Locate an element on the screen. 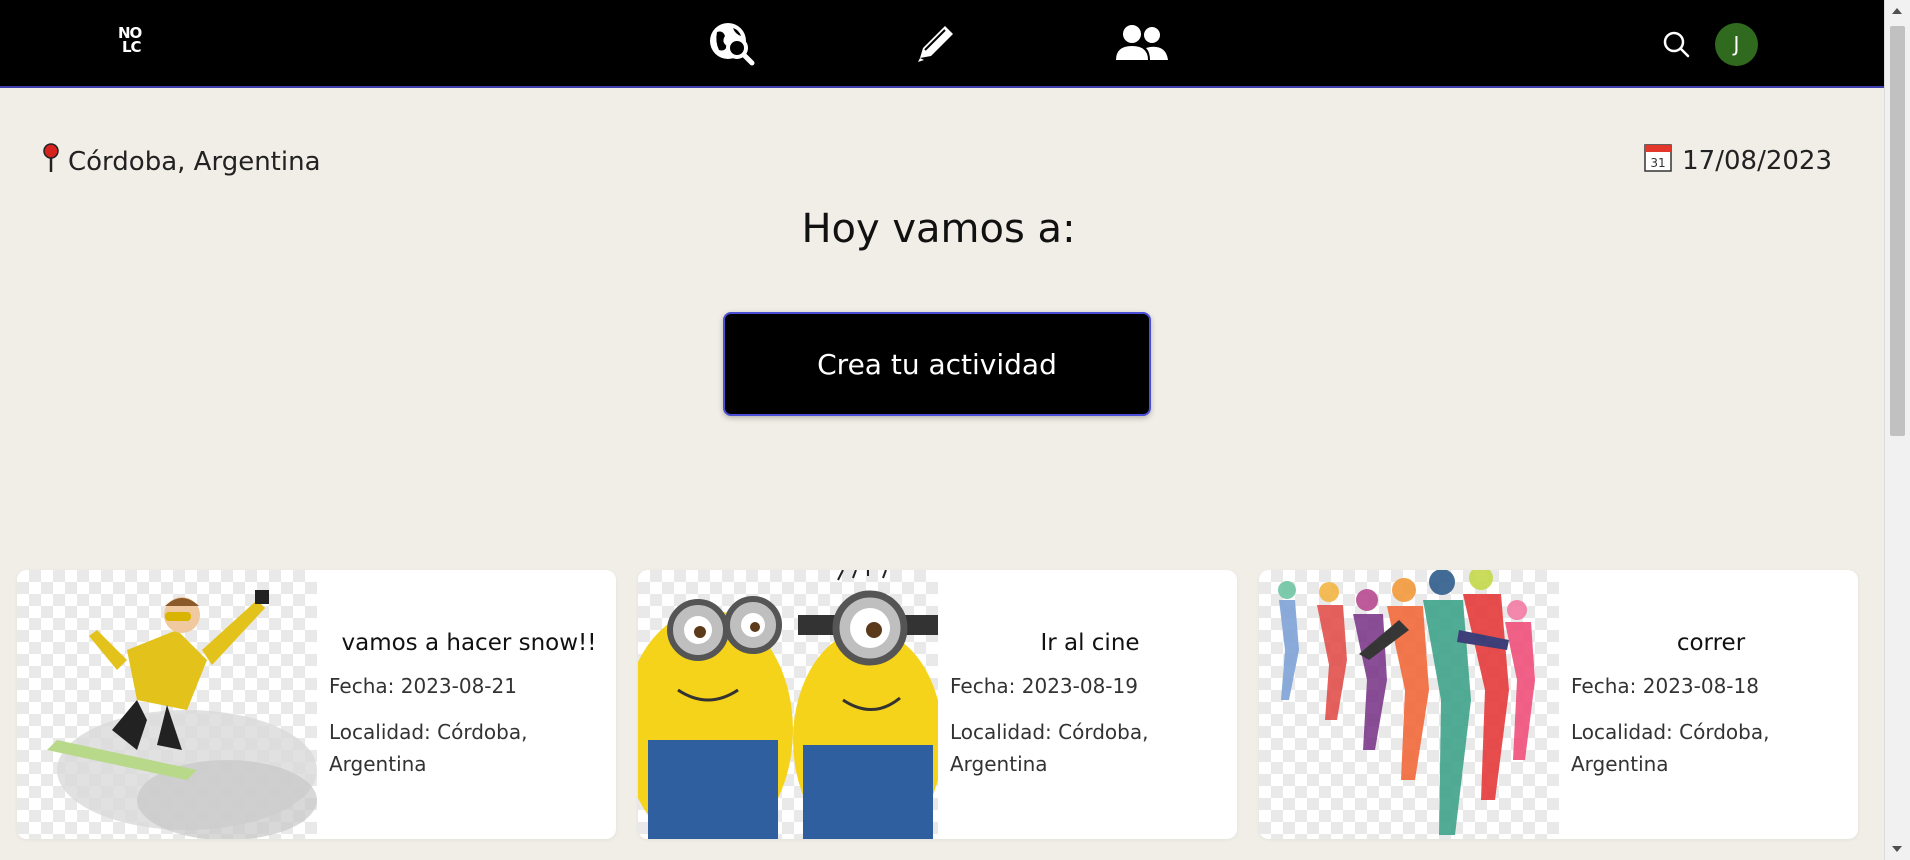 This screenshot has height=860, width=1910. search-icon is located at coordinates (1676, 44).